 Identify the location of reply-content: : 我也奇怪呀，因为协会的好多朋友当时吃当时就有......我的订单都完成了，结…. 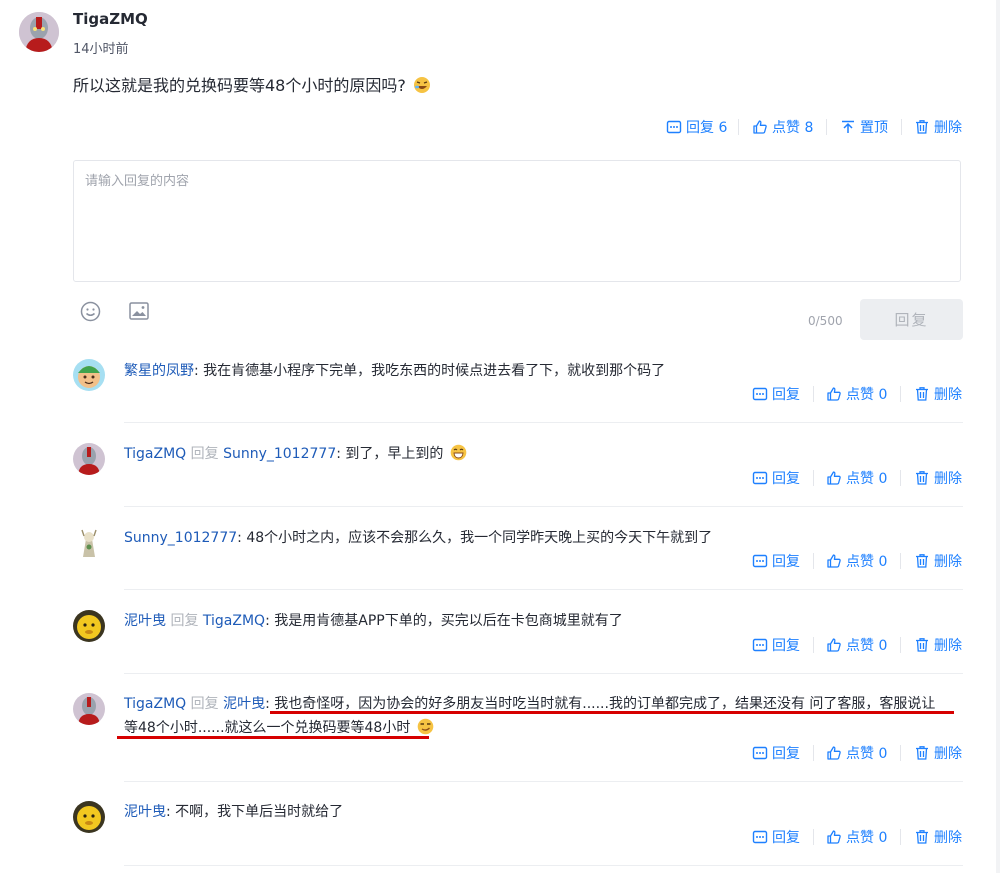
(600, 704).